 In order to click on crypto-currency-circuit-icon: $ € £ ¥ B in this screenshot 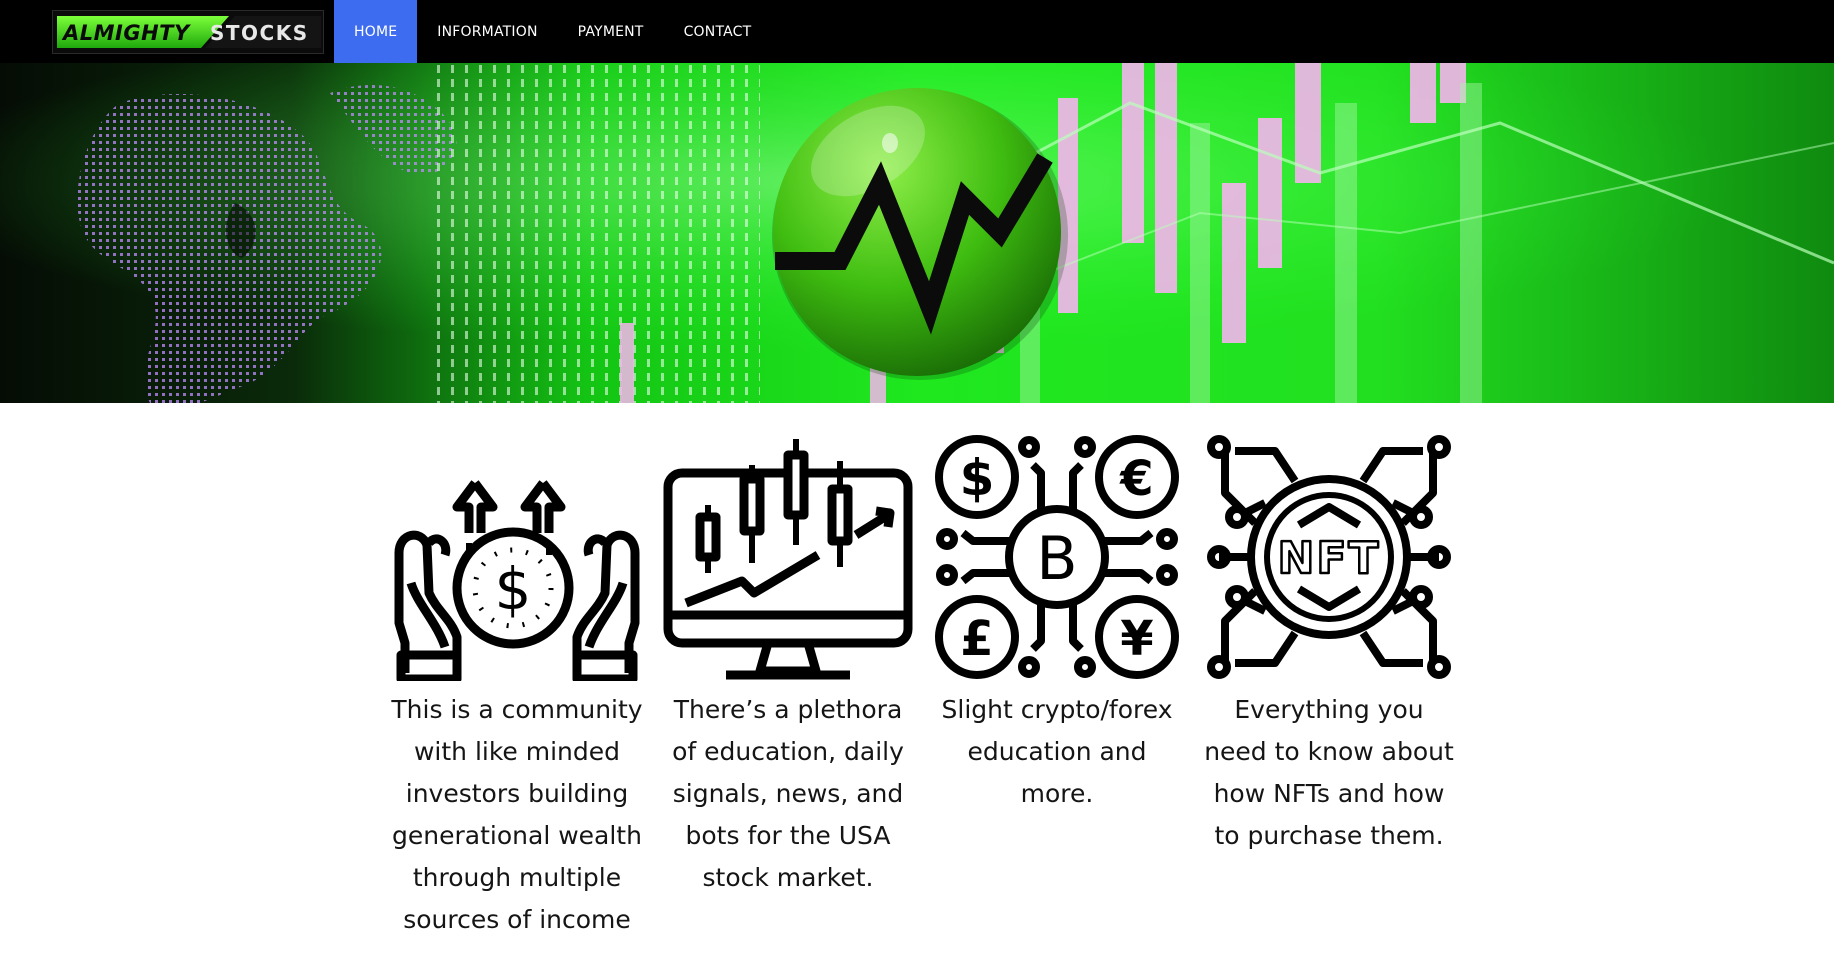, I will do `click(1057, 557)`.